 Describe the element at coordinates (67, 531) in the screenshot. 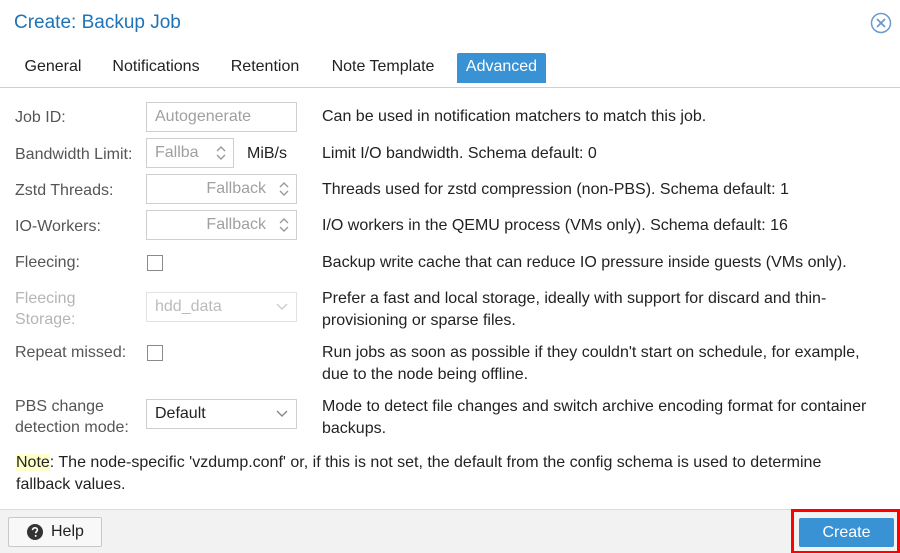

I see `help-label: Help` at that location.